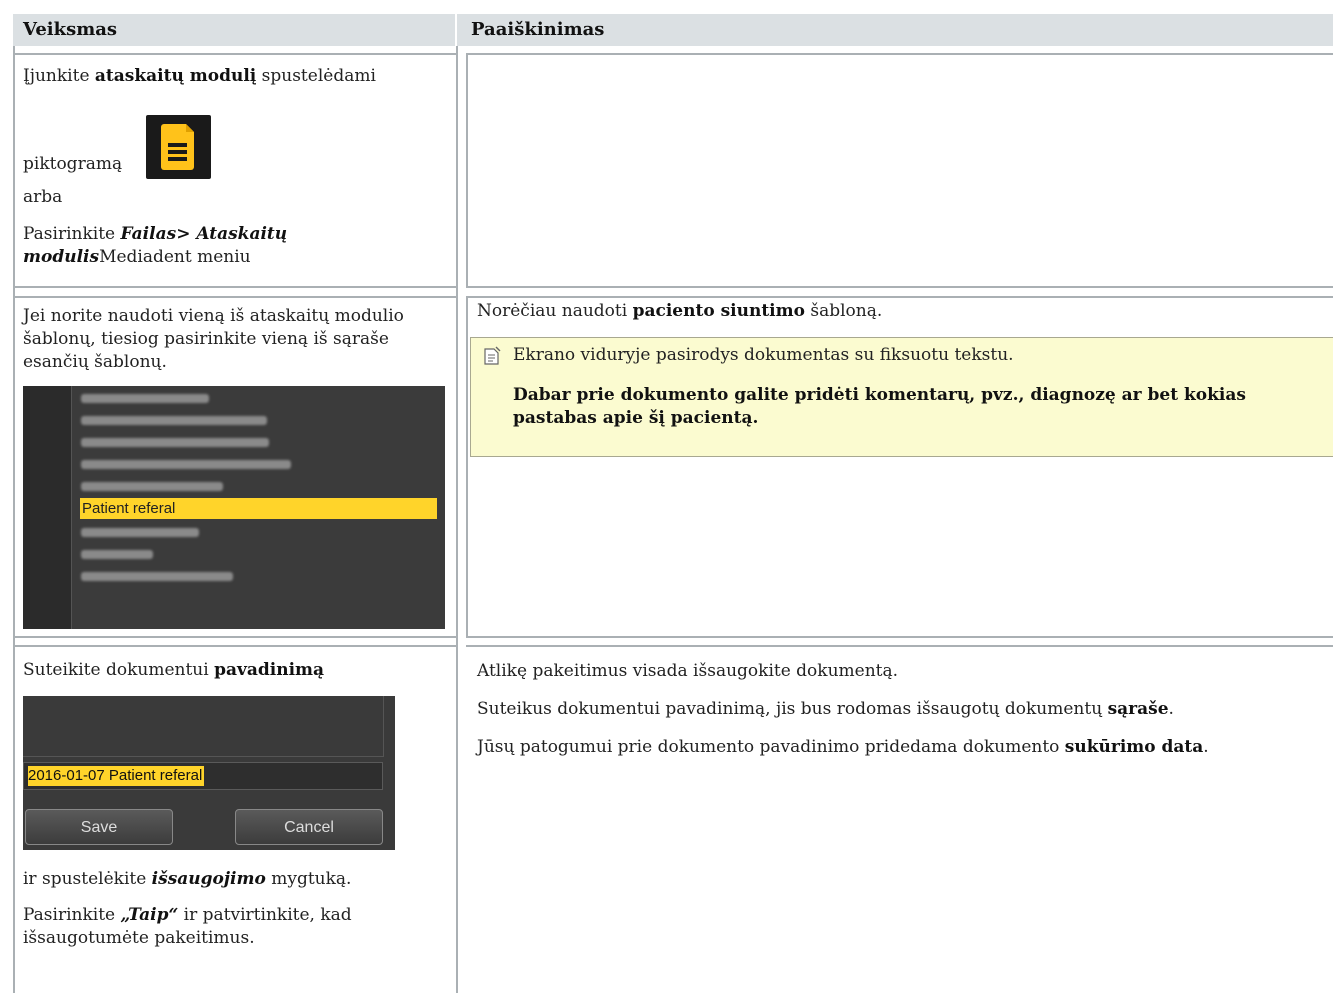 The height and width of the screenshot is (993, 1333). Describe the element at coordinates (178, 147) in the screenshot. I see `report-module-icon` at that location.